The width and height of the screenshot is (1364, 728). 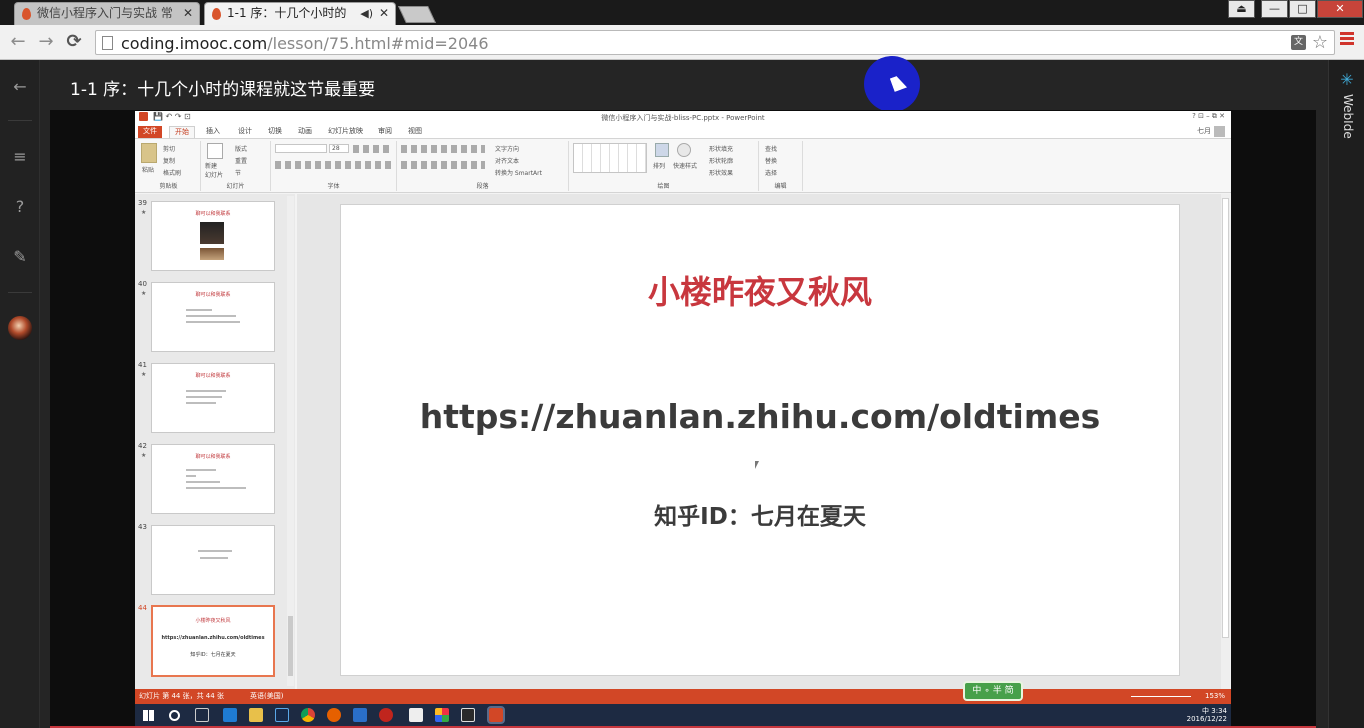 What do you see at coordinates (1225, 441) in the screenshot?
I see `slide-scrollbar` at bounding box center [1225, 441].